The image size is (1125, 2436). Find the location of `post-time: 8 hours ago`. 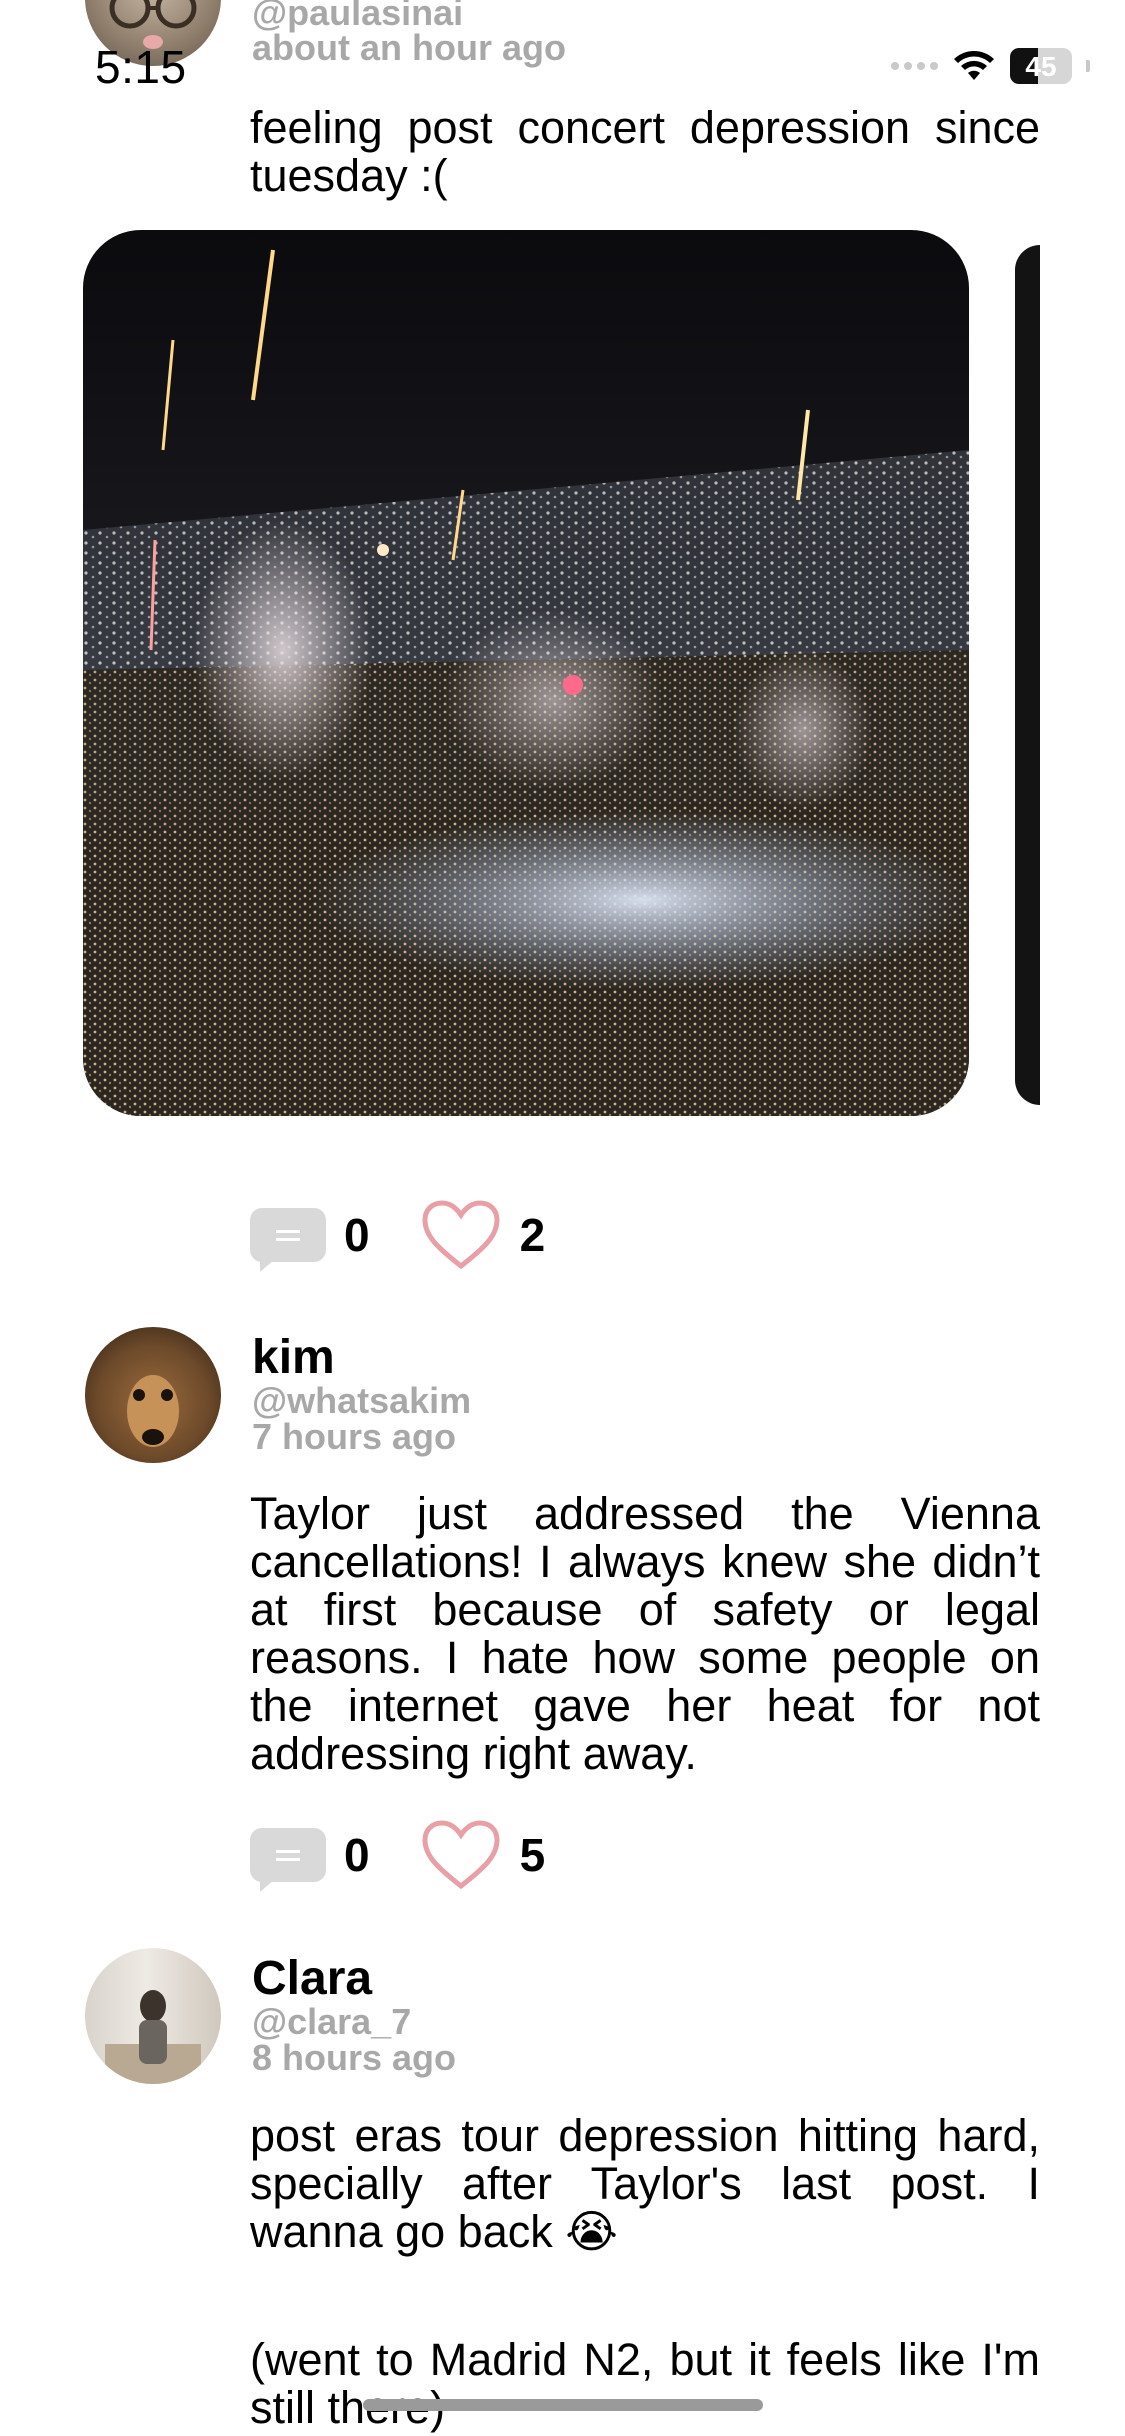

post-time: 8 hours ago is located at coordinates (354, 2057).